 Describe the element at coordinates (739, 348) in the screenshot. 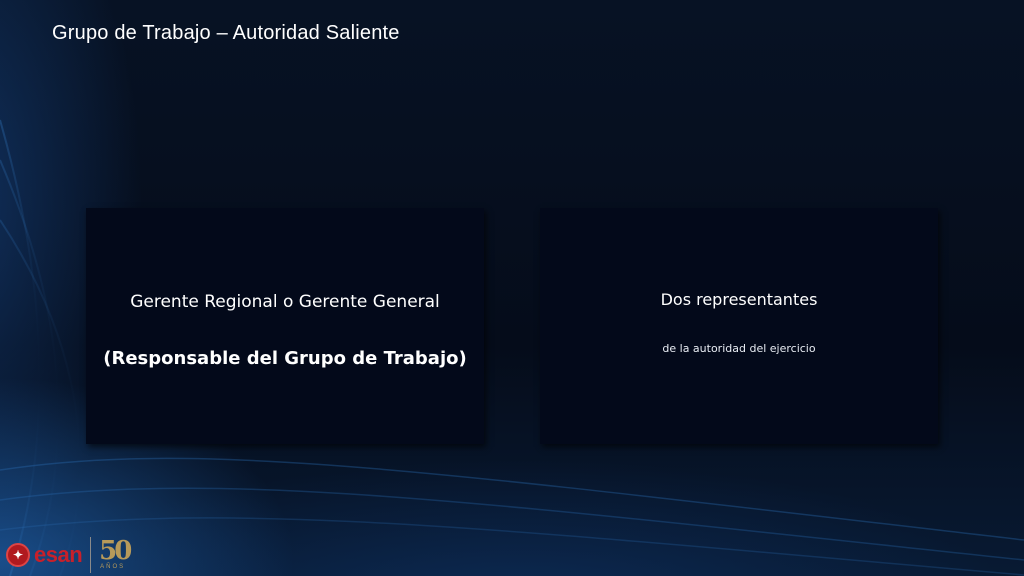

I see `representatives-subtitle-text: de la autoridad del ejercicio` at that location.